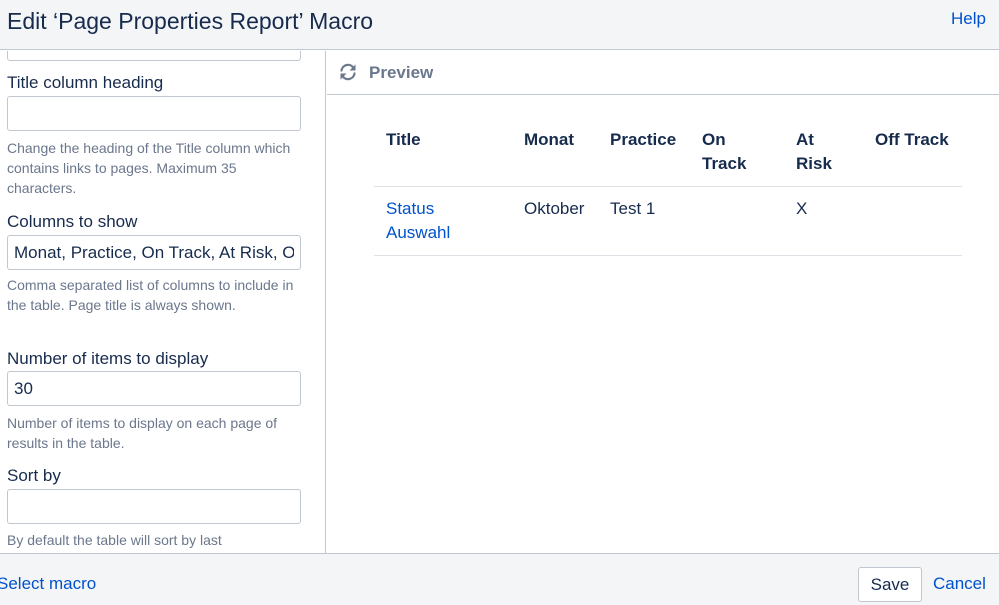 The height and width of the screenshot is (605, 999). What do you see at coordinates (823, 157) in the screenshot?
I see `column-header-at-risk: At Risk` at bounding box center [823, 157].